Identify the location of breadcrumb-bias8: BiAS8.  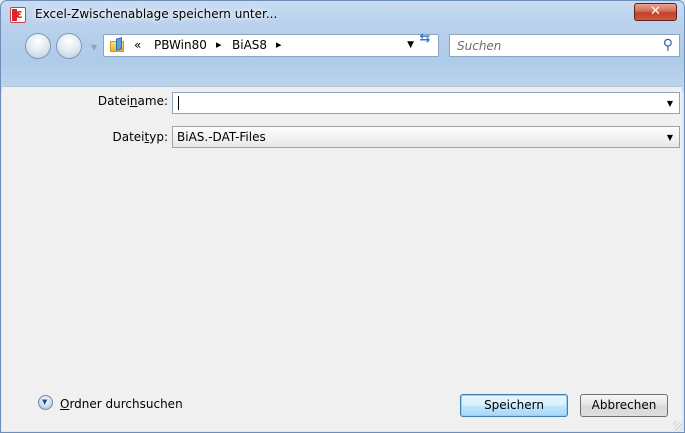
(249, 45).